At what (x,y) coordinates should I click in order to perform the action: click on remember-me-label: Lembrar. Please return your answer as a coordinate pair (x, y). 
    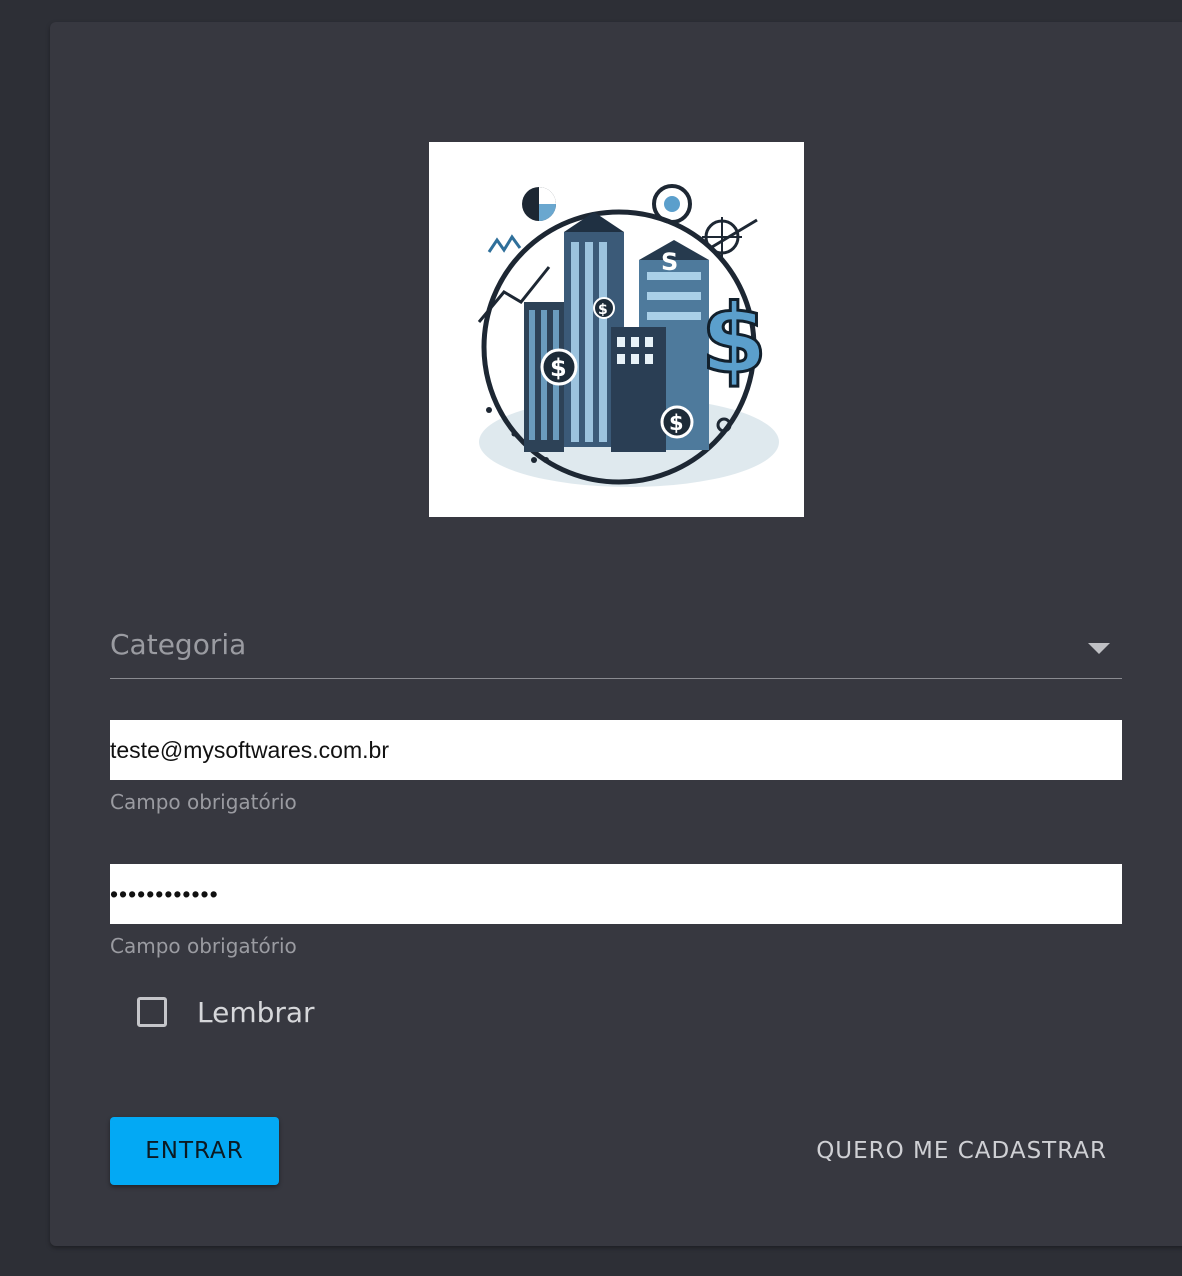
    Looking at the image, I should click on (256, 1012).